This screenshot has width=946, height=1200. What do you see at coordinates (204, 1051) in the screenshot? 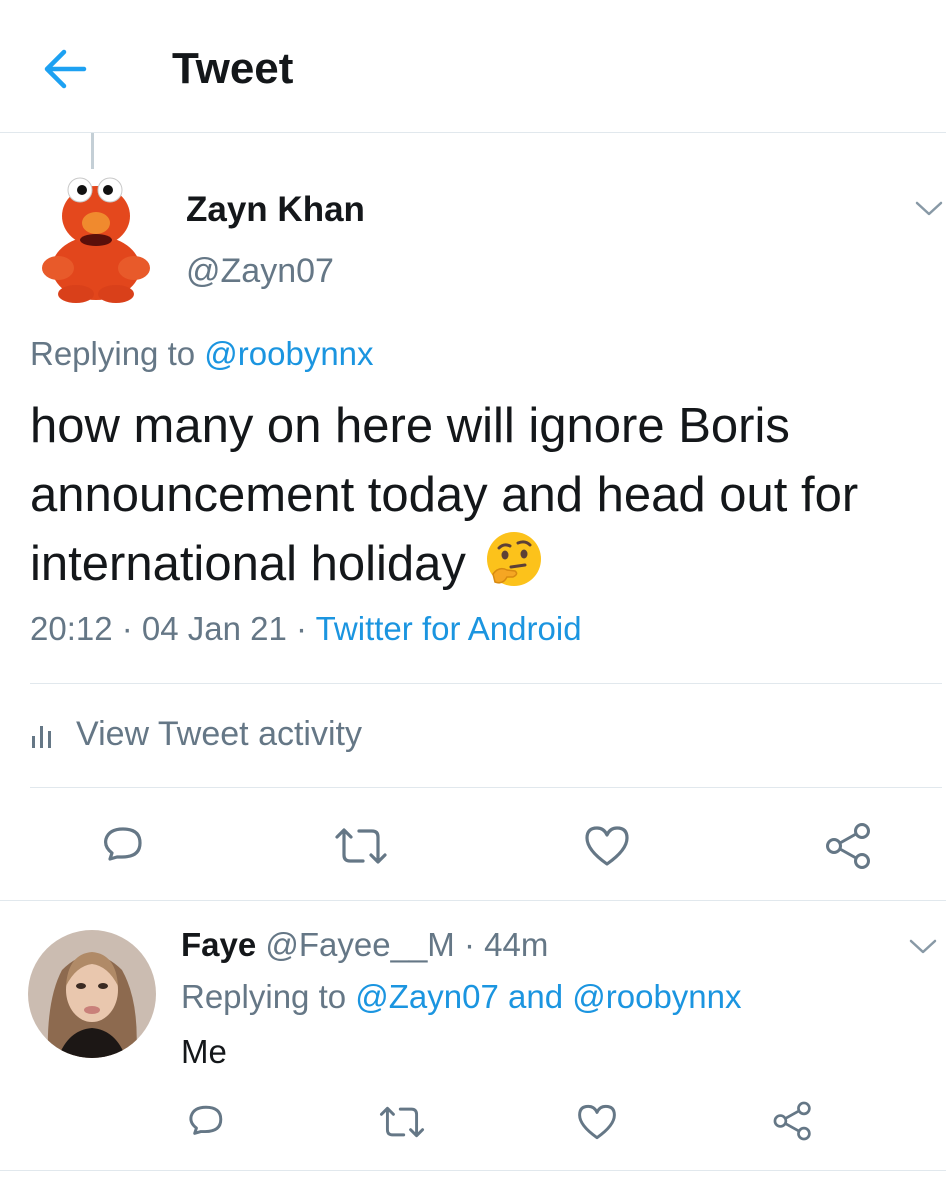
I see `reply-text: Me` at bounding box center [204, 1051].